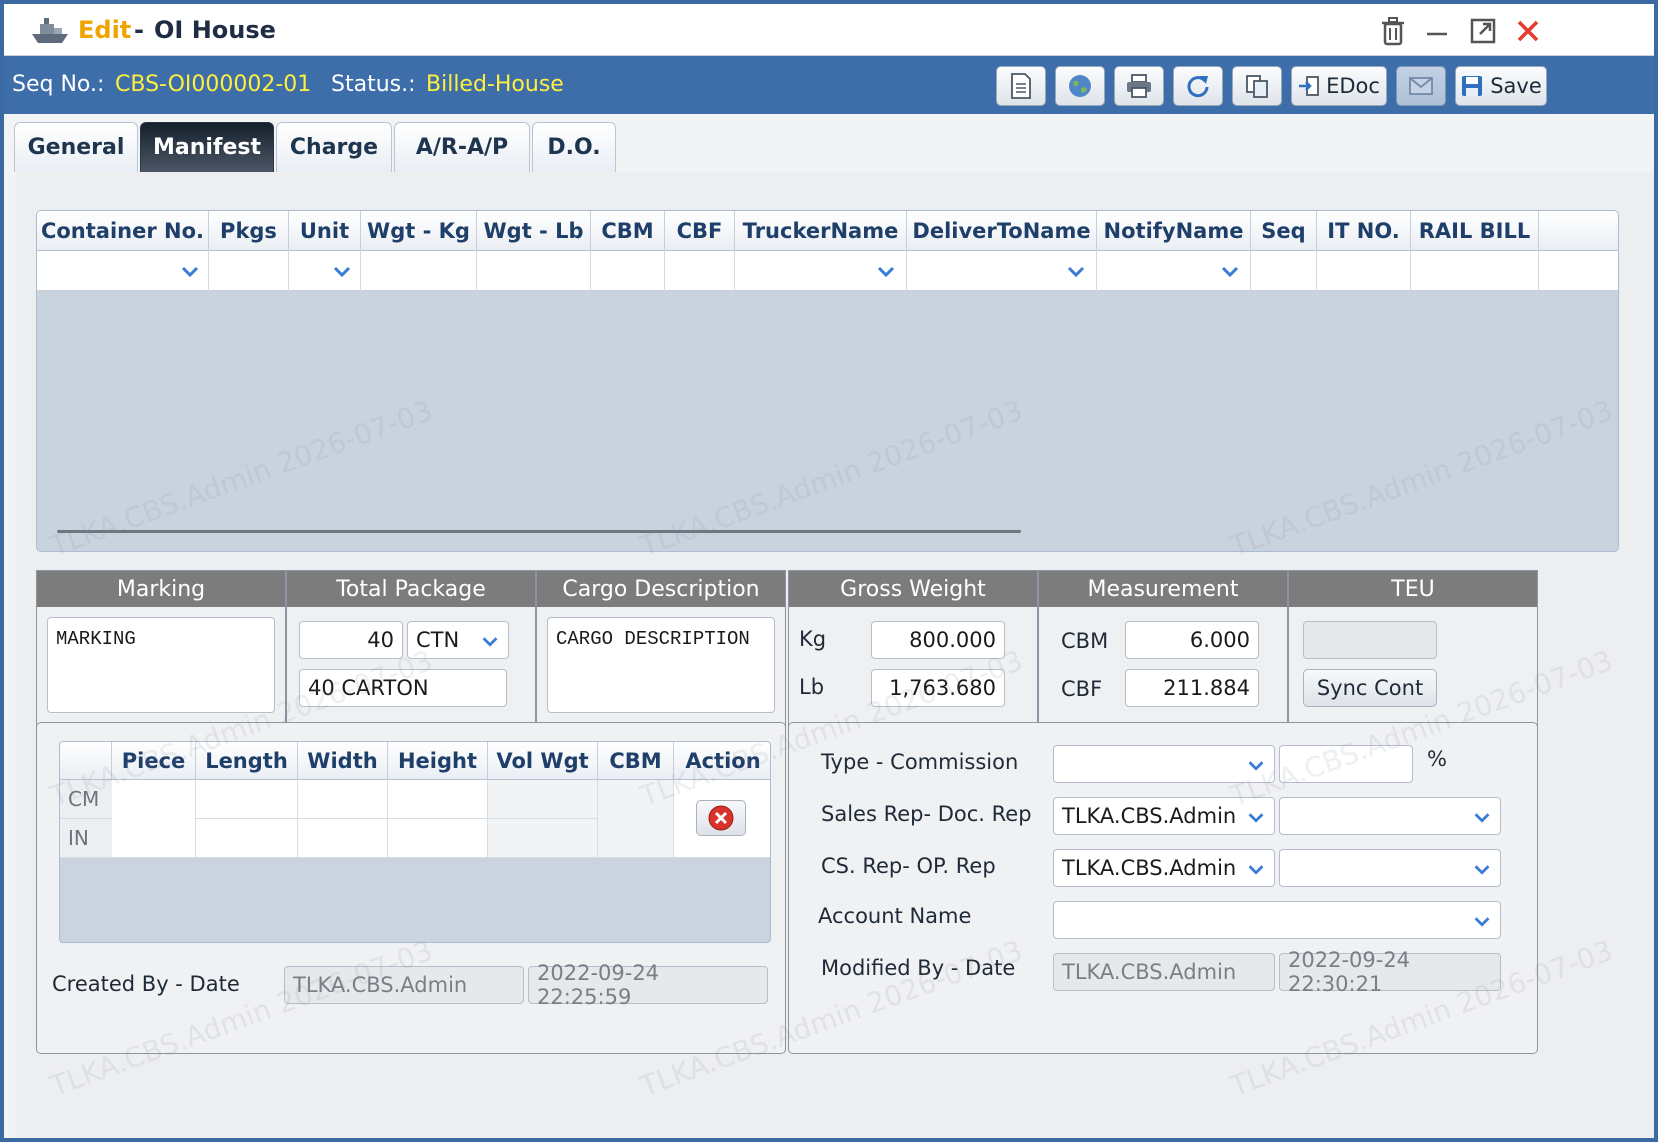  What do you see at coordinates (829, 143) in the screenshot?
I see `tab-bar: General Manifest Charge A/R-A/P D.O.` at bounding box center [829, 143].